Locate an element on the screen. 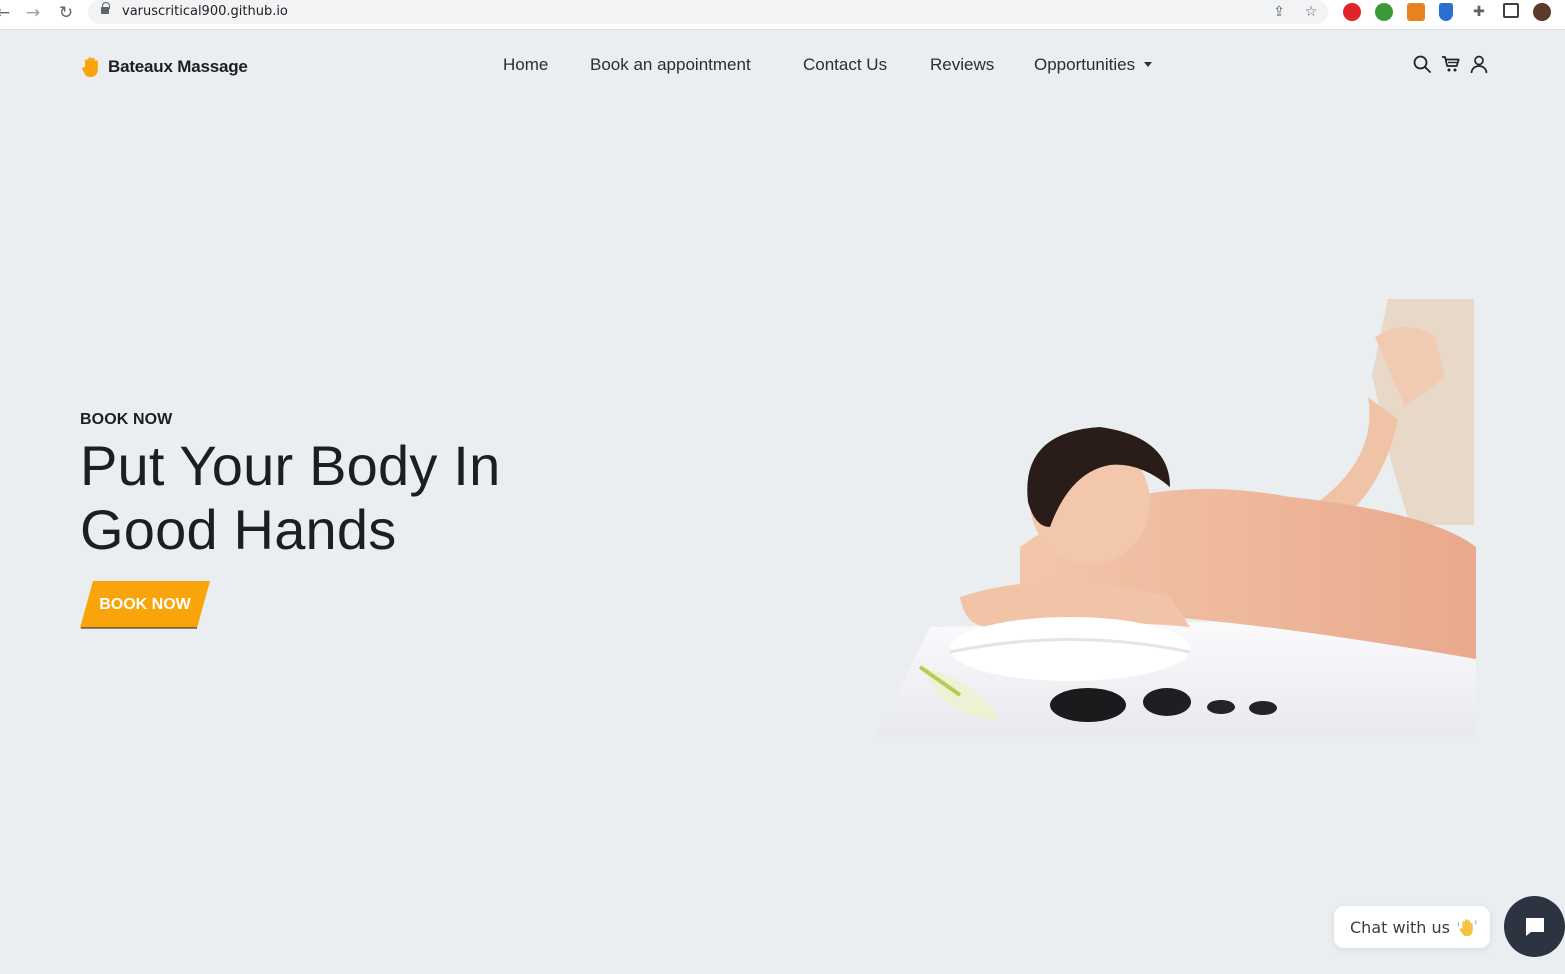 The image size is (1565, 974). hand-logo-icon is located at coordinates (90, 67).